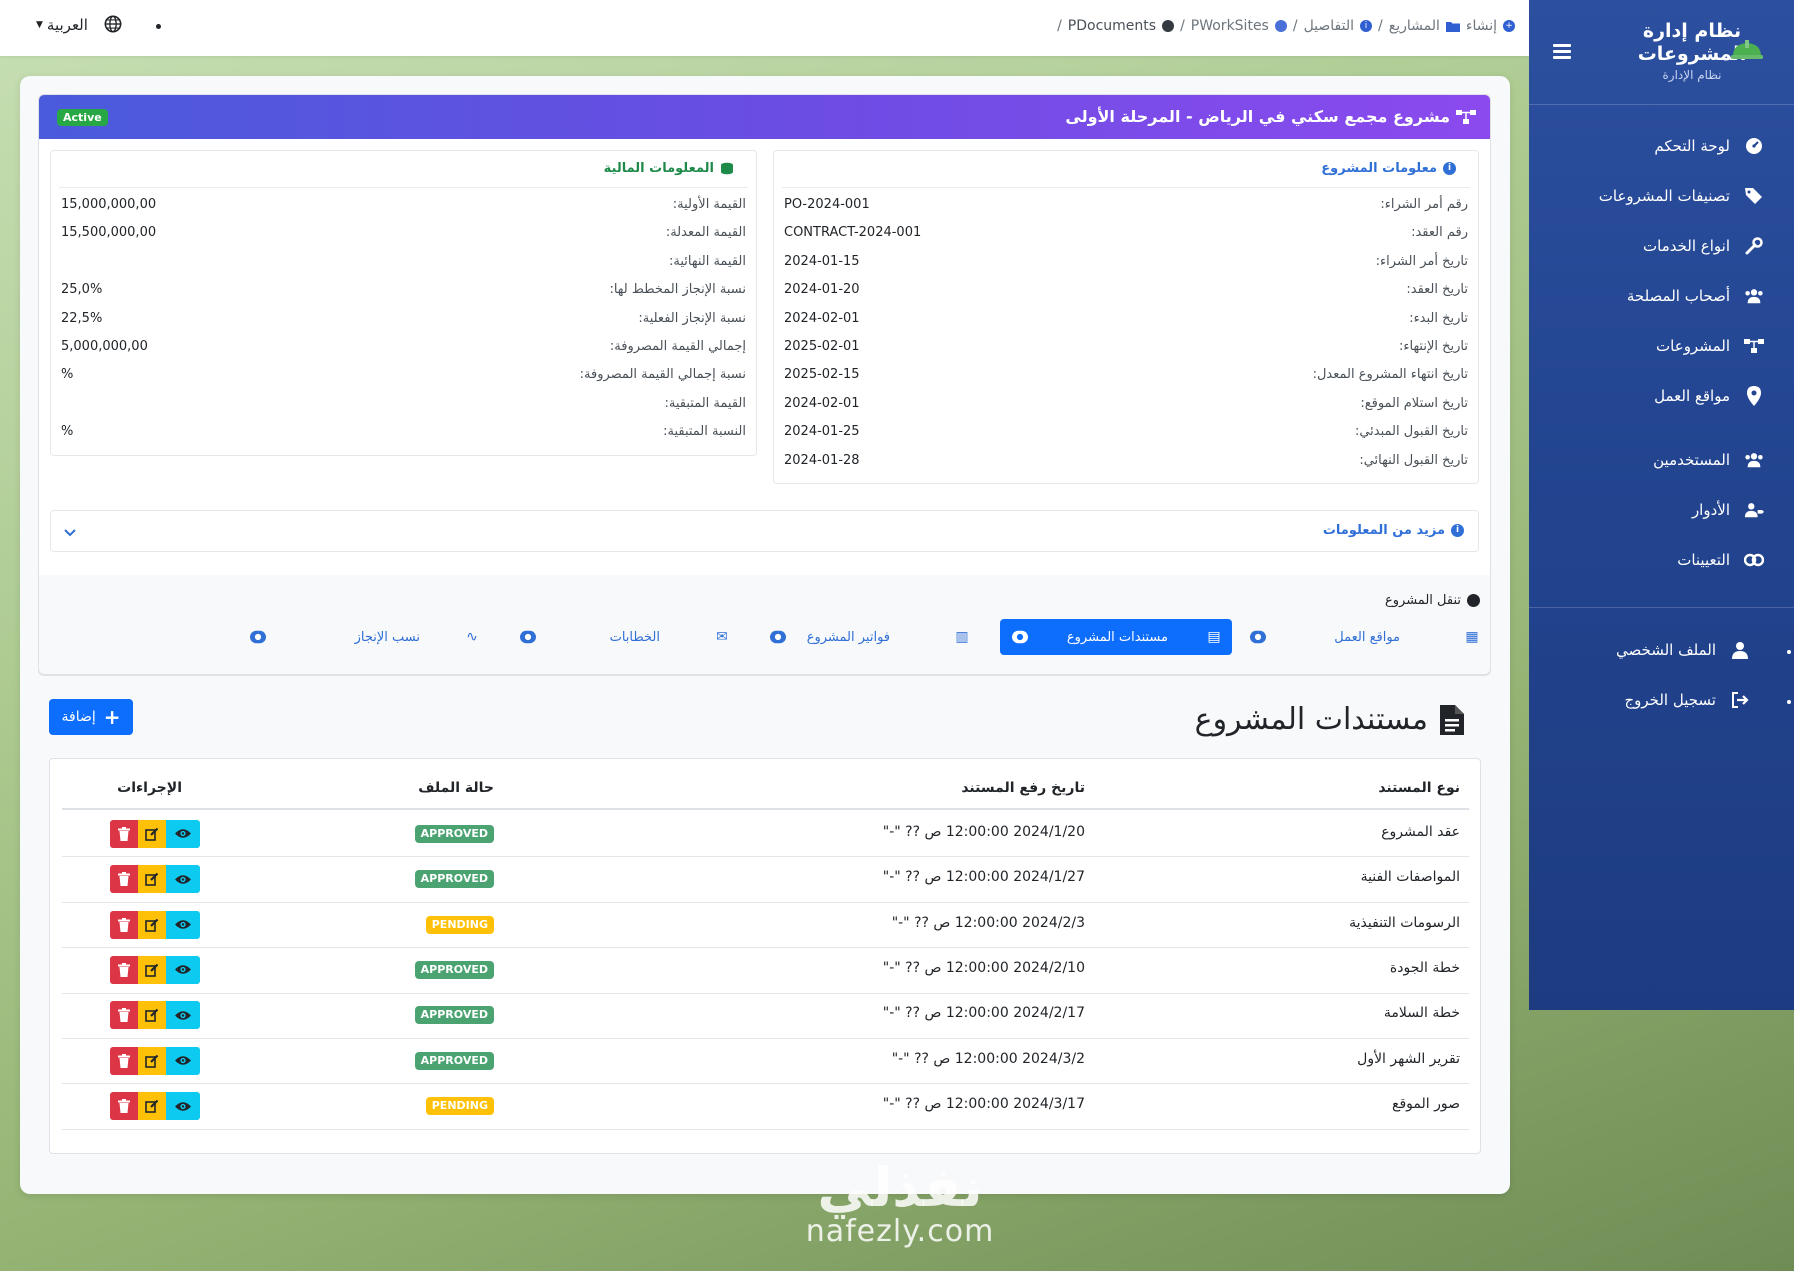 Image resolution: width=1794 pixels, height=1271 pixels. What do you see at coordinates (149, 788) in the screenshot?
I see `column-header-actions: الإجراءات` at bounding box center [149, 788].